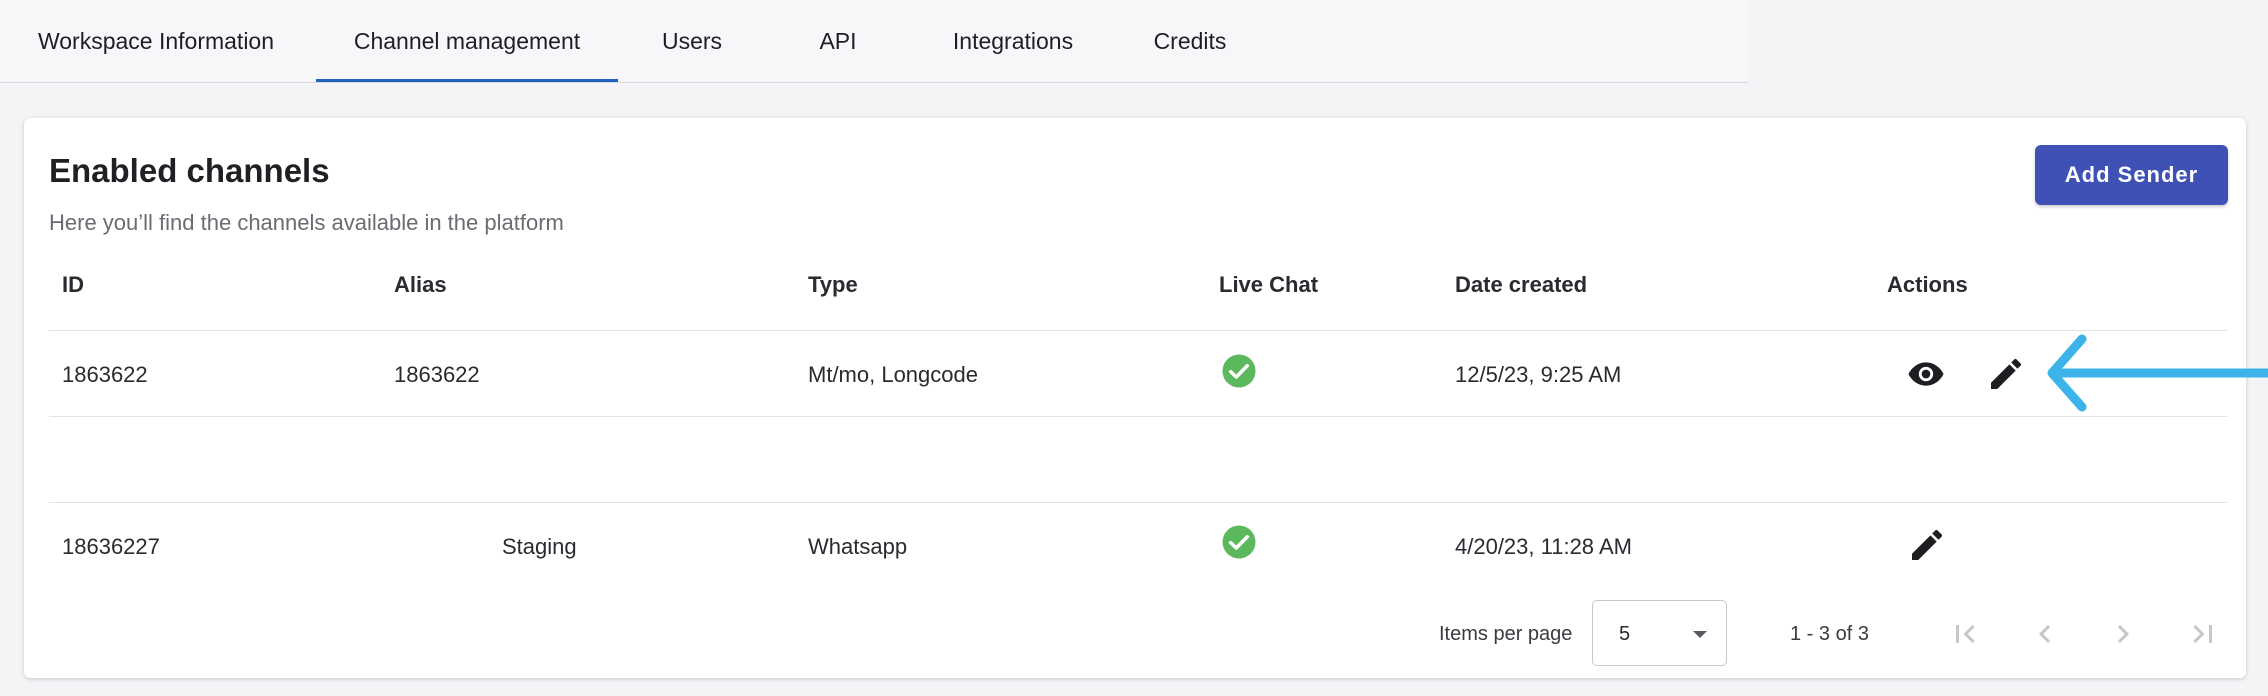 The image size is (2268, 696). I want to click on items-per-page-select: 5, so click(1659, 633).